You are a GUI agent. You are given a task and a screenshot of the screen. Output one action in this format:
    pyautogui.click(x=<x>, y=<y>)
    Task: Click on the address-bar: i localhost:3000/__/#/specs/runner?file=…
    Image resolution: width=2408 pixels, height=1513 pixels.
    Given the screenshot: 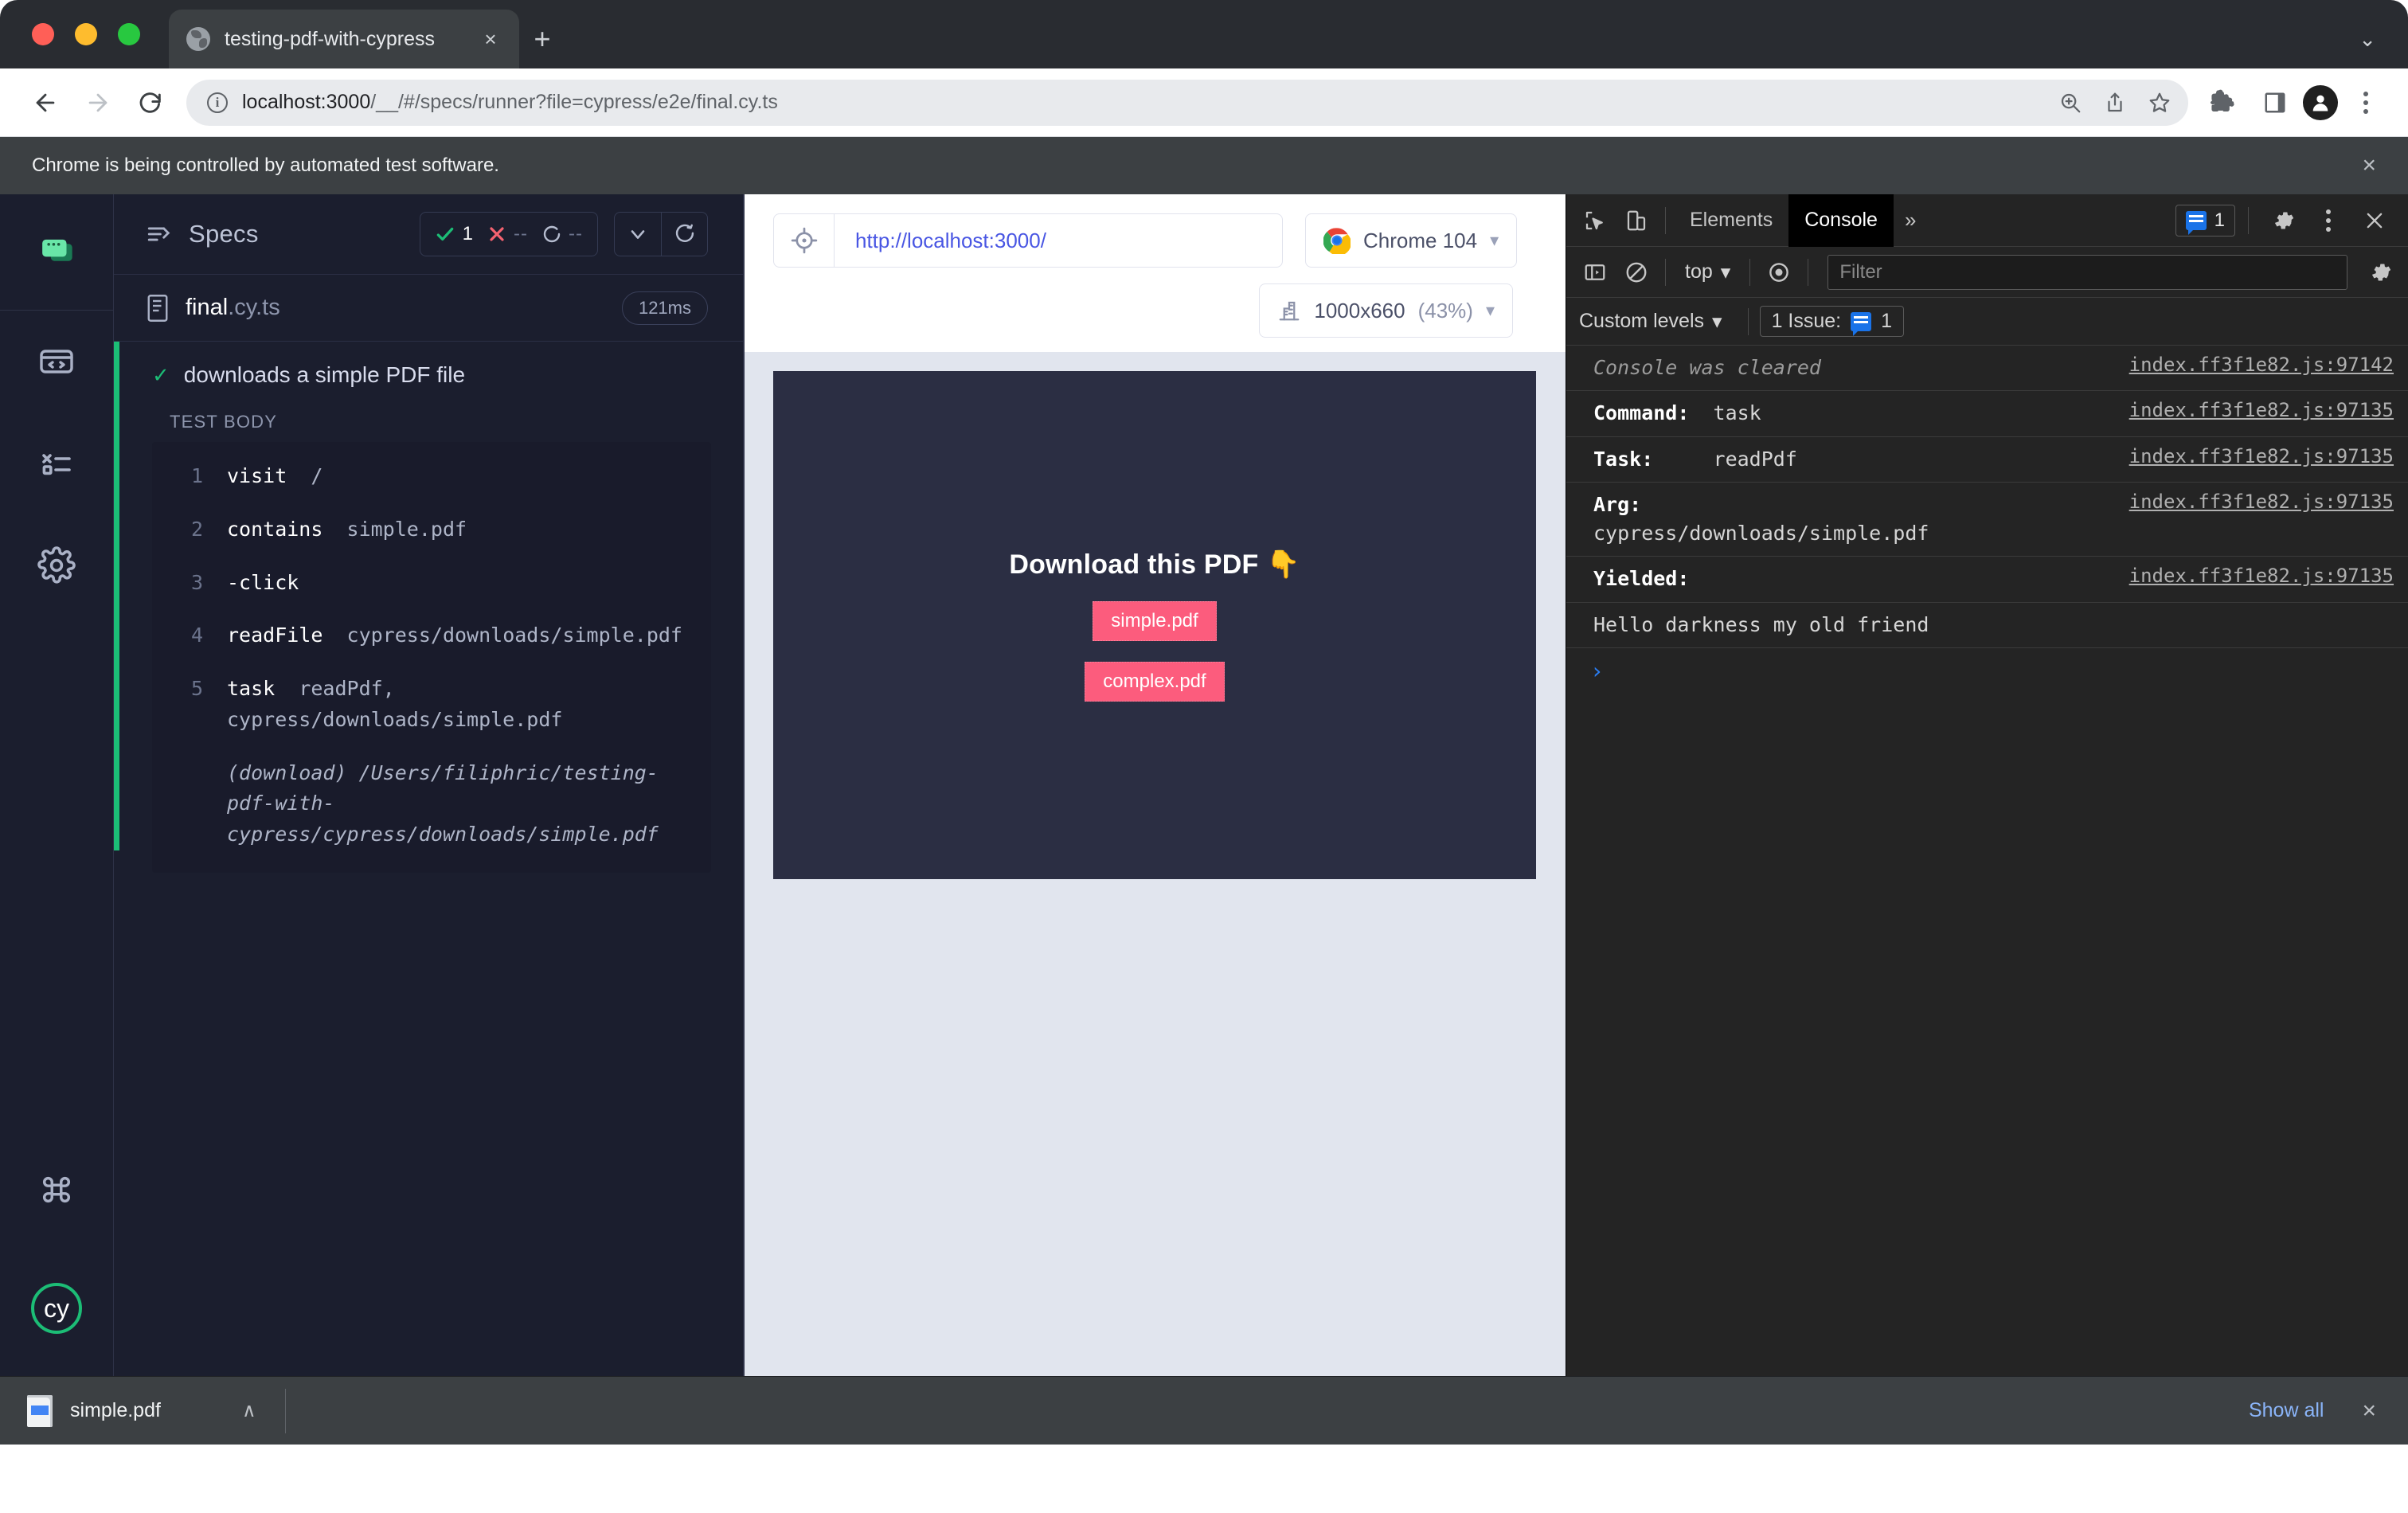 What is the action you would take?
    pyautogui.click(x=1187, y=103)
    